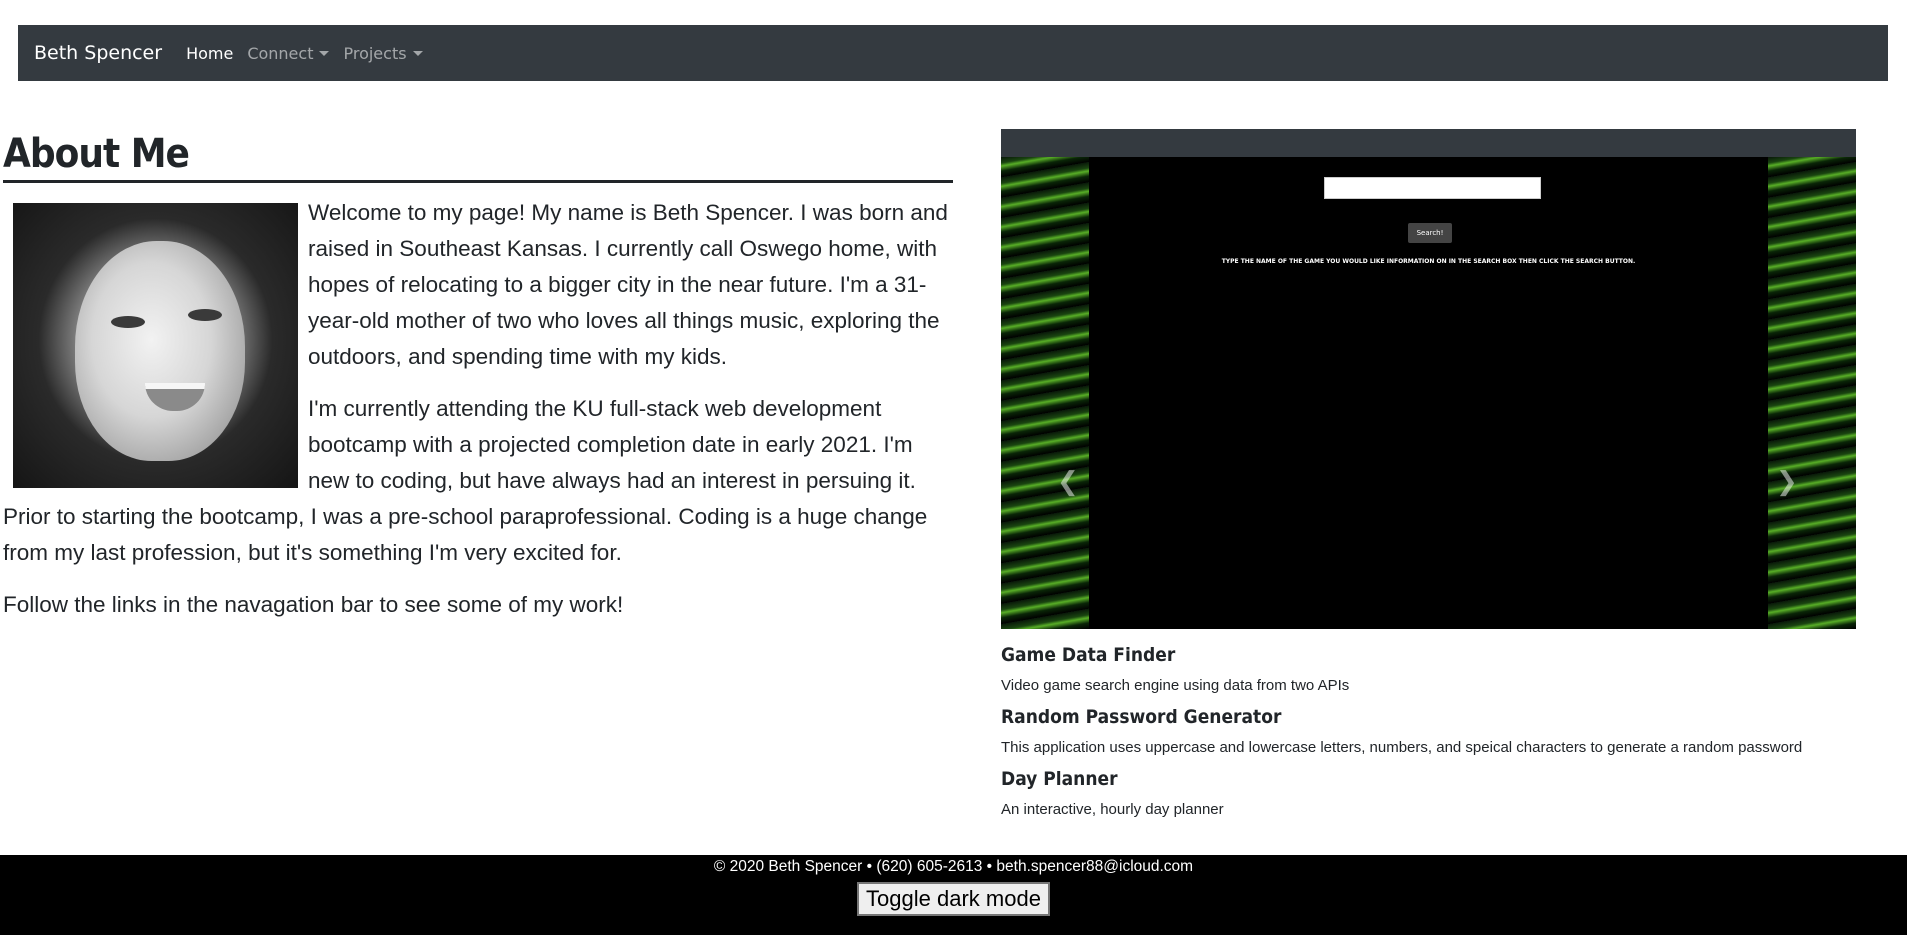 The image size is (1907, 935). Describe the element at coordinates (1441, 655) in the screenshot. I see `project-title: Game Data Finder` at that location.